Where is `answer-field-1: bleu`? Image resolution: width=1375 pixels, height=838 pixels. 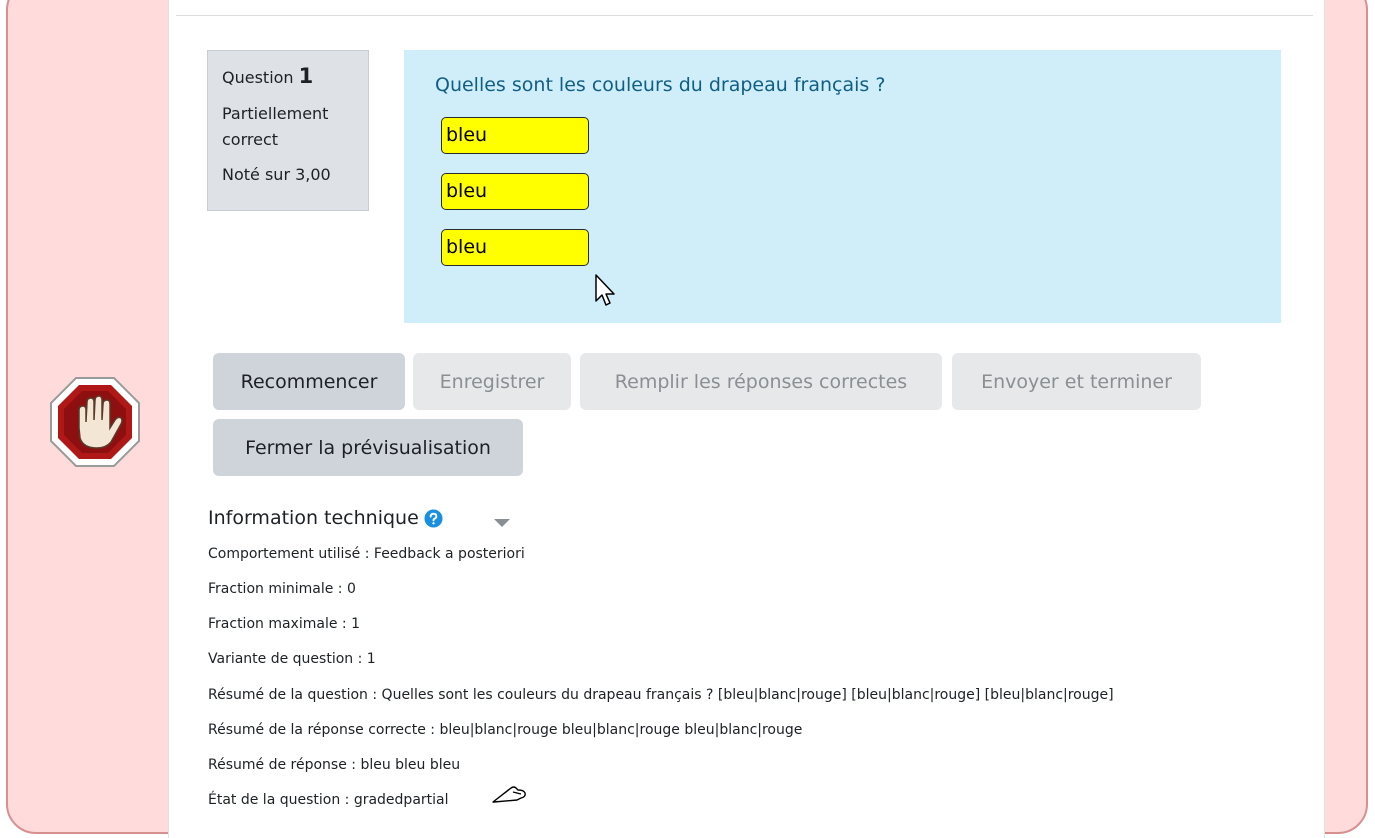 answer-field-1: bleu is located at coordinates (515, 135).